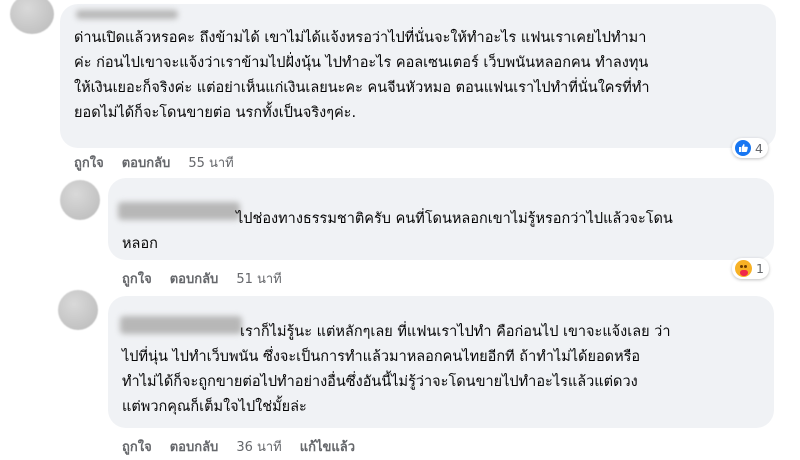 Image resolution: width=800 pixels, height=460 pixels. What do you see at coordinates (327, 446) in the screenshot?
I see `edited-label: แก้ไขแล้ว` at bounding box center [327, 446].